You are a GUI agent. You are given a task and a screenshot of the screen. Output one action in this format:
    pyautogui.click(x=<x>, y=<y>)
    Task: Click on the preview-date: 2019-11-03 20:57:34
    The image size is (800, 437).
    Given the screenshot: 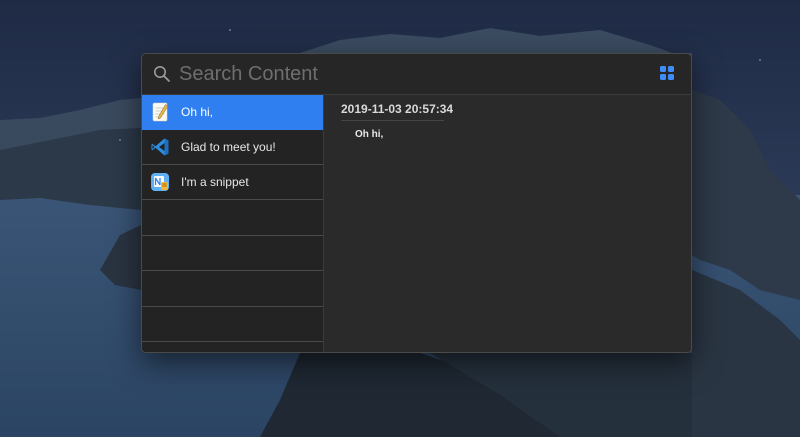 What is the action you would take?
    pyautogui.click(x=397, y=109)
    